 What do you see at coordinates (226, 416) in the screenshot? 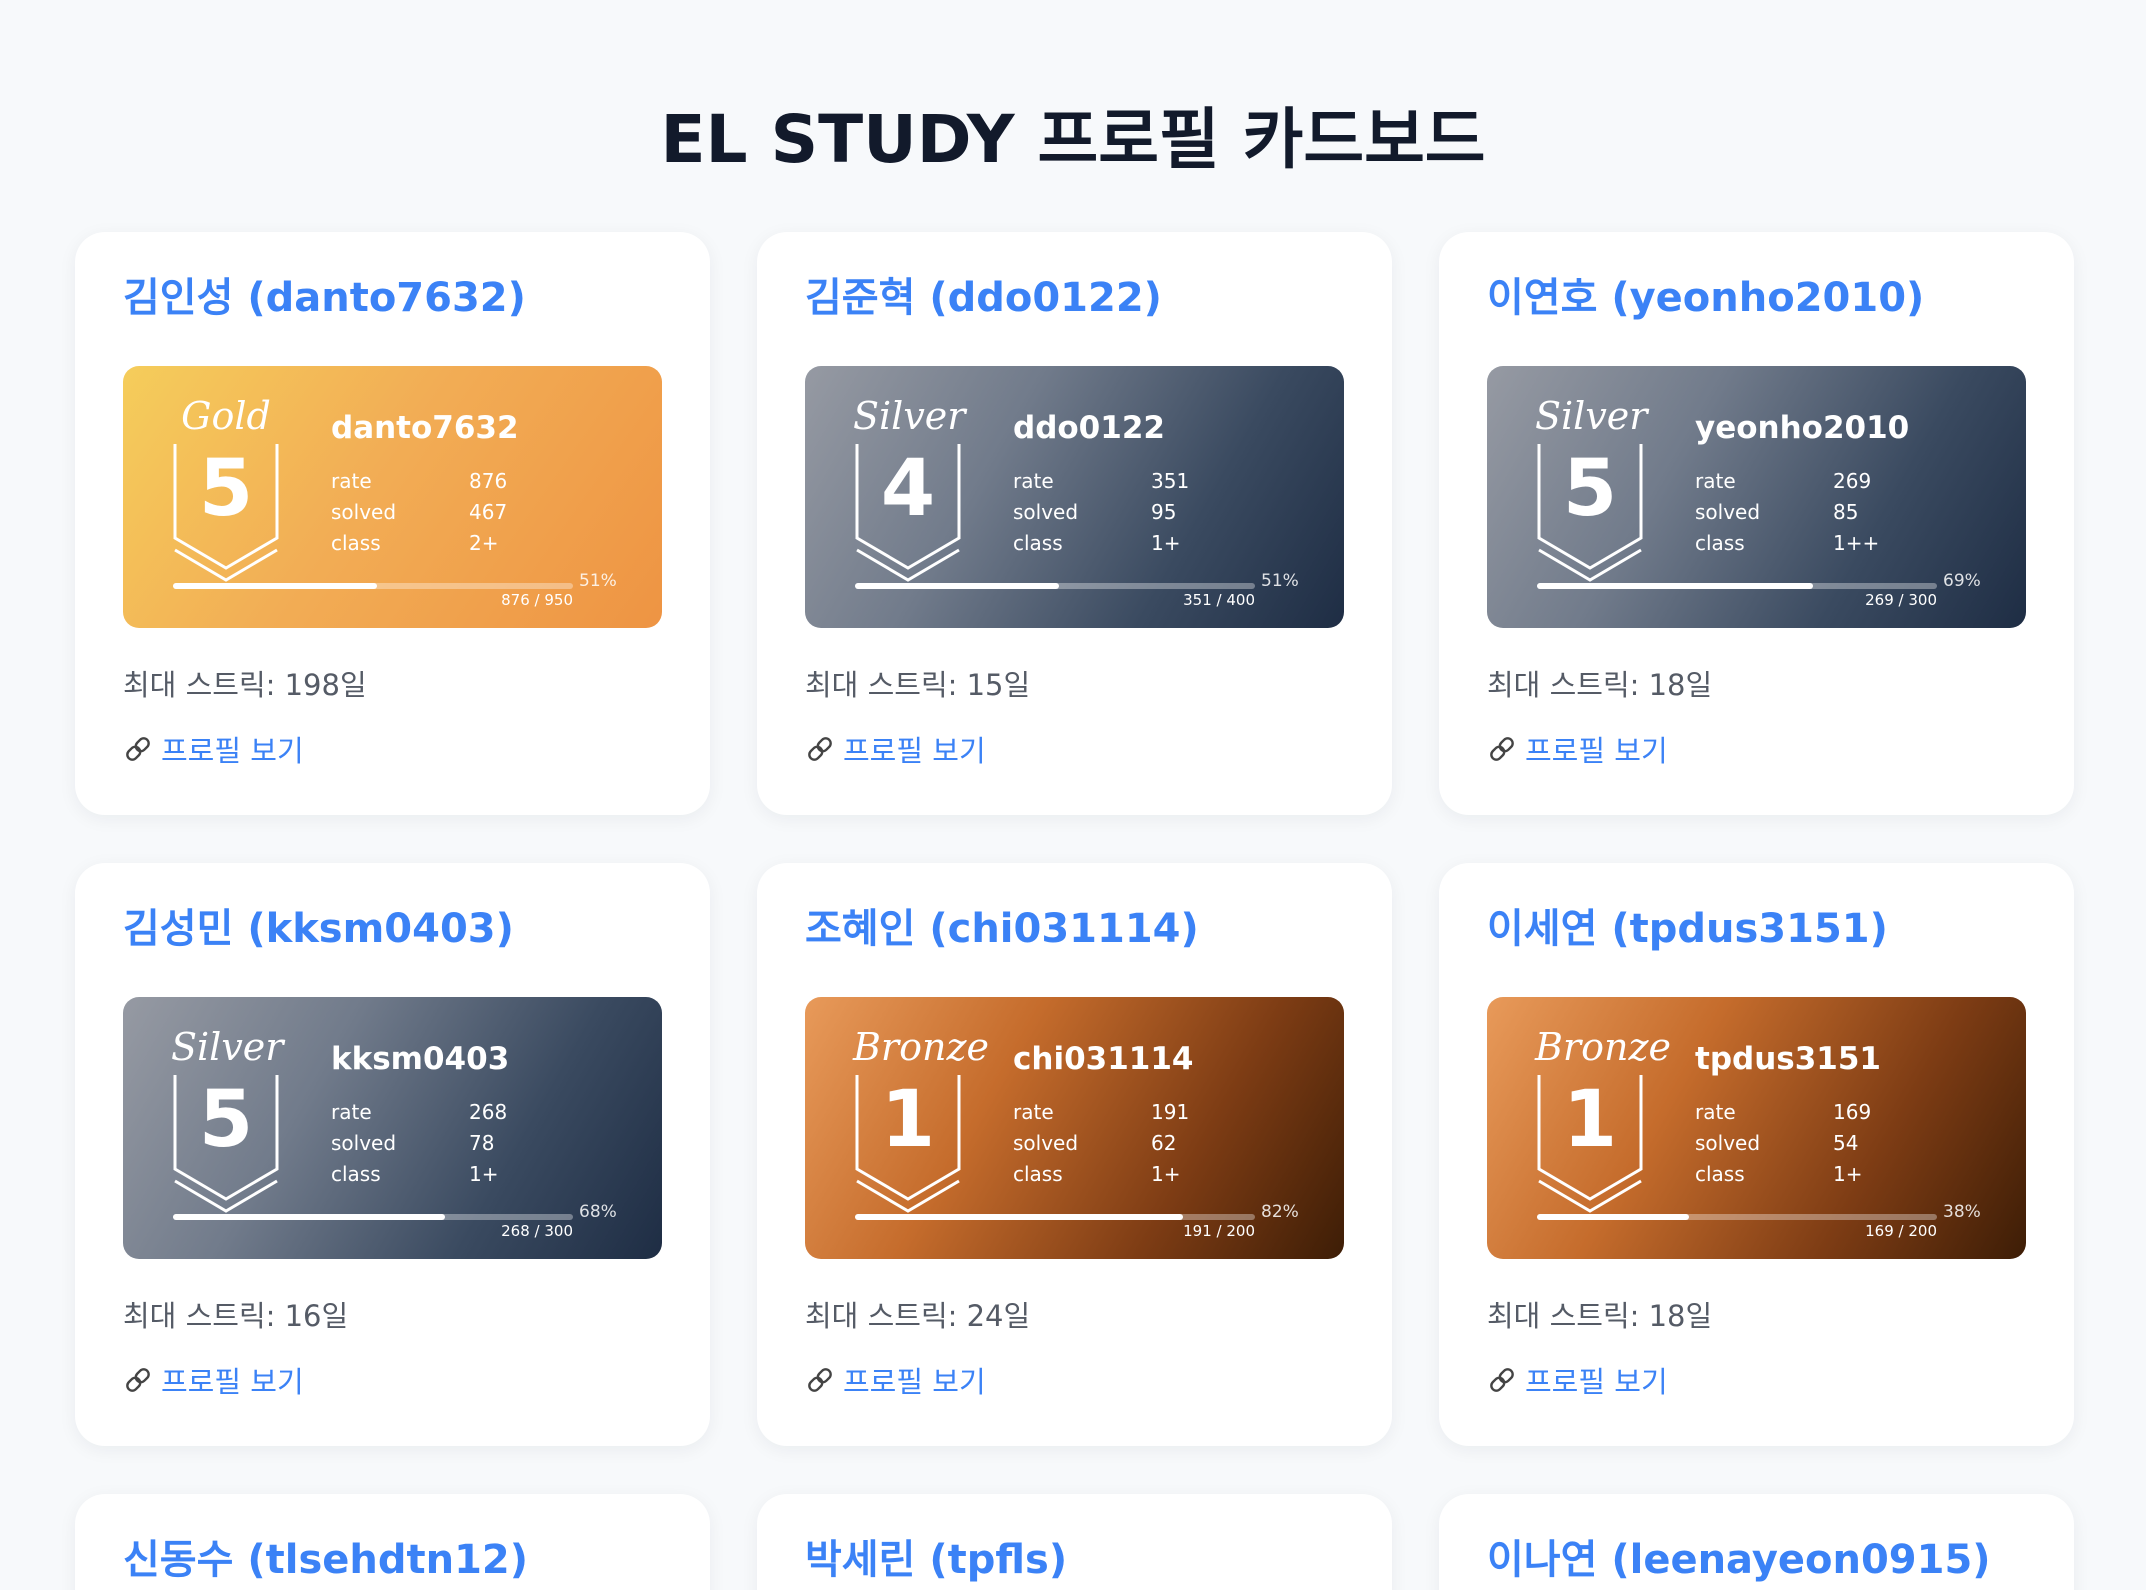
I see `tier-name: Gold` at bounding box center [226, 416].